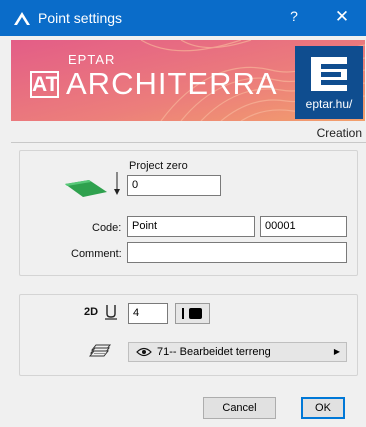  I want to click on pen-icon, so click(111, 312).